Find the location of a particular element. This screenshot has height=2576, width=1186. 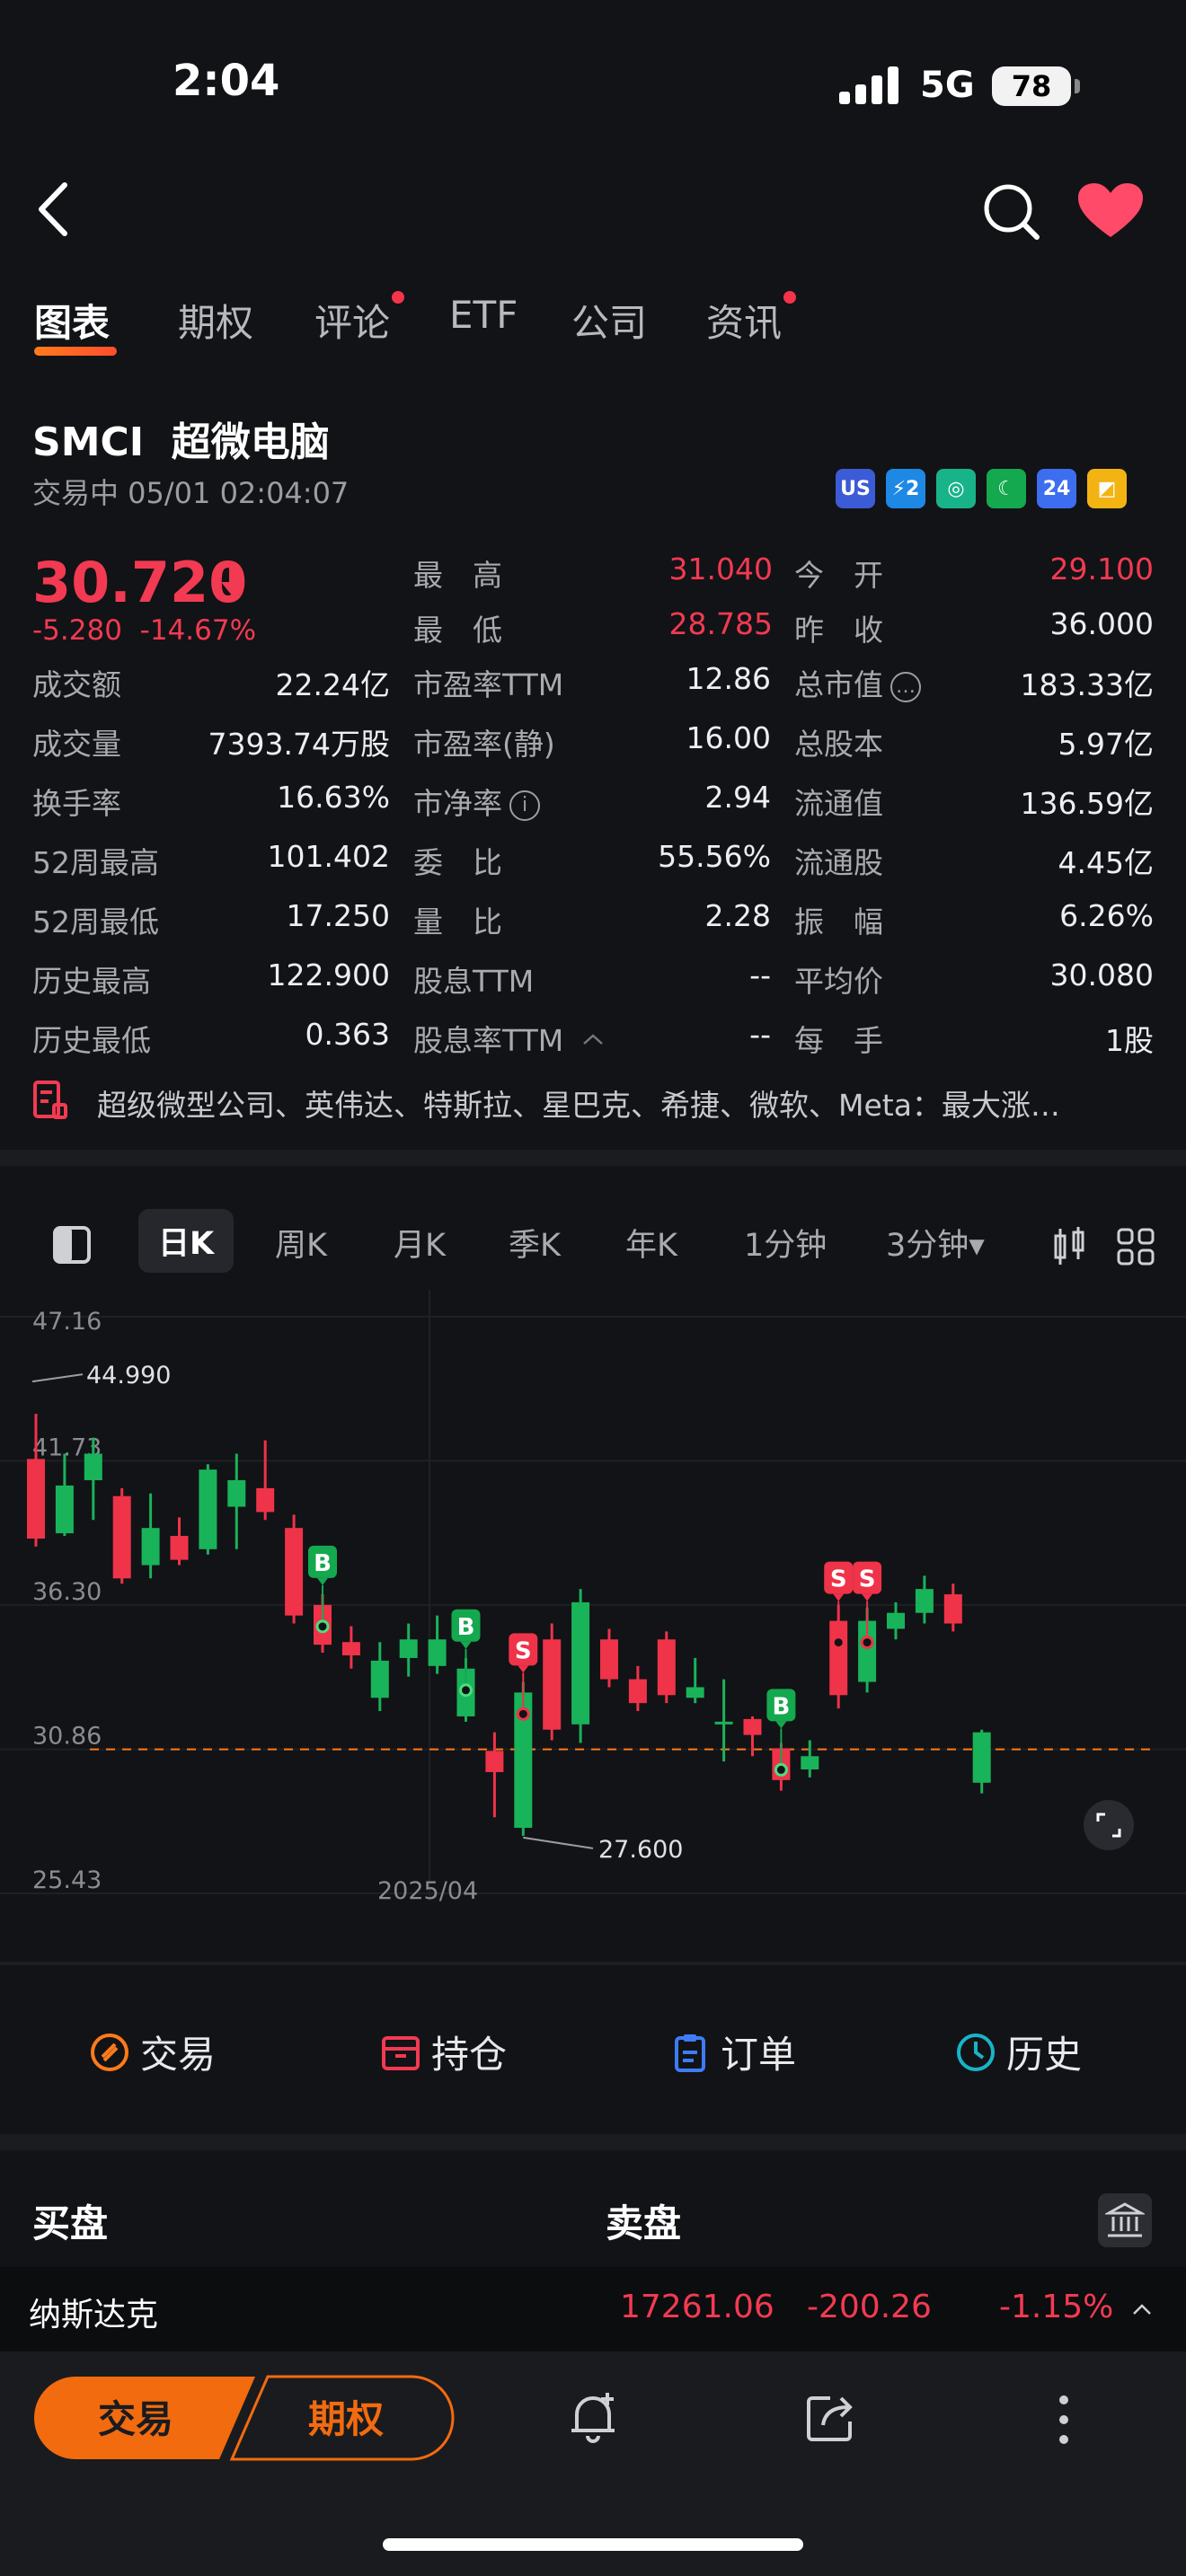

y-tick-label: 36.30 is located at coordinates (67, 1592).